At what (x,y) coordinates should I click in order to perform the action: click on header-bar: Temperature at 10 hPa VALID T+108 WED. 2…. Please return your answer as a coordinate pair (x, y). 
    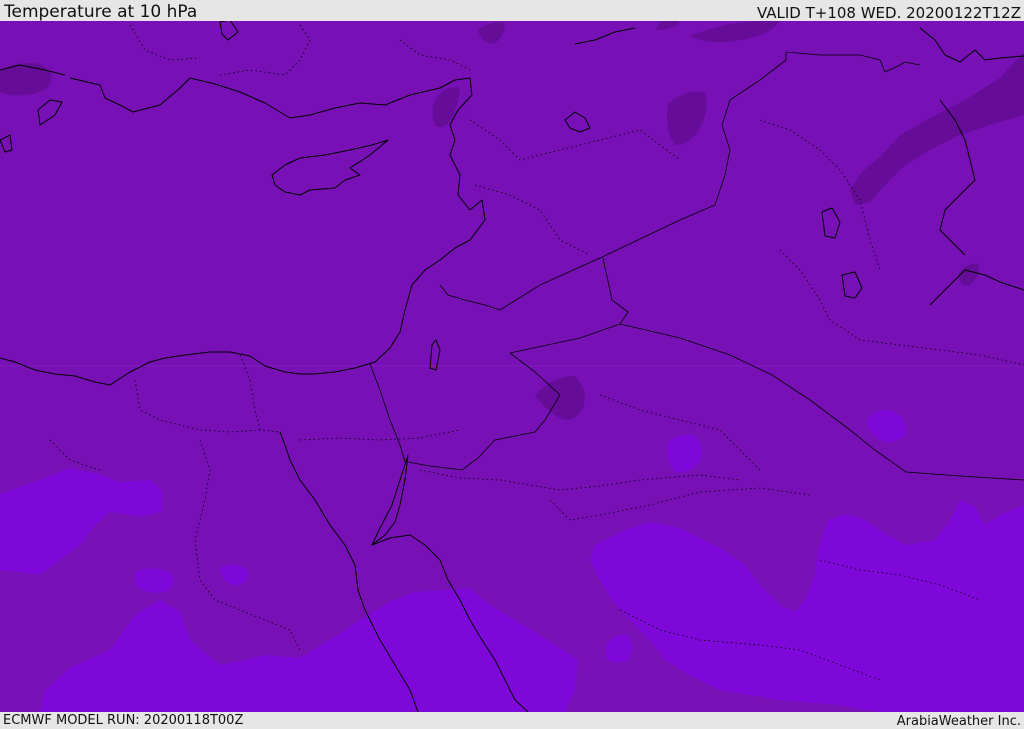
    Looking at the image, I should click on (512, 10).